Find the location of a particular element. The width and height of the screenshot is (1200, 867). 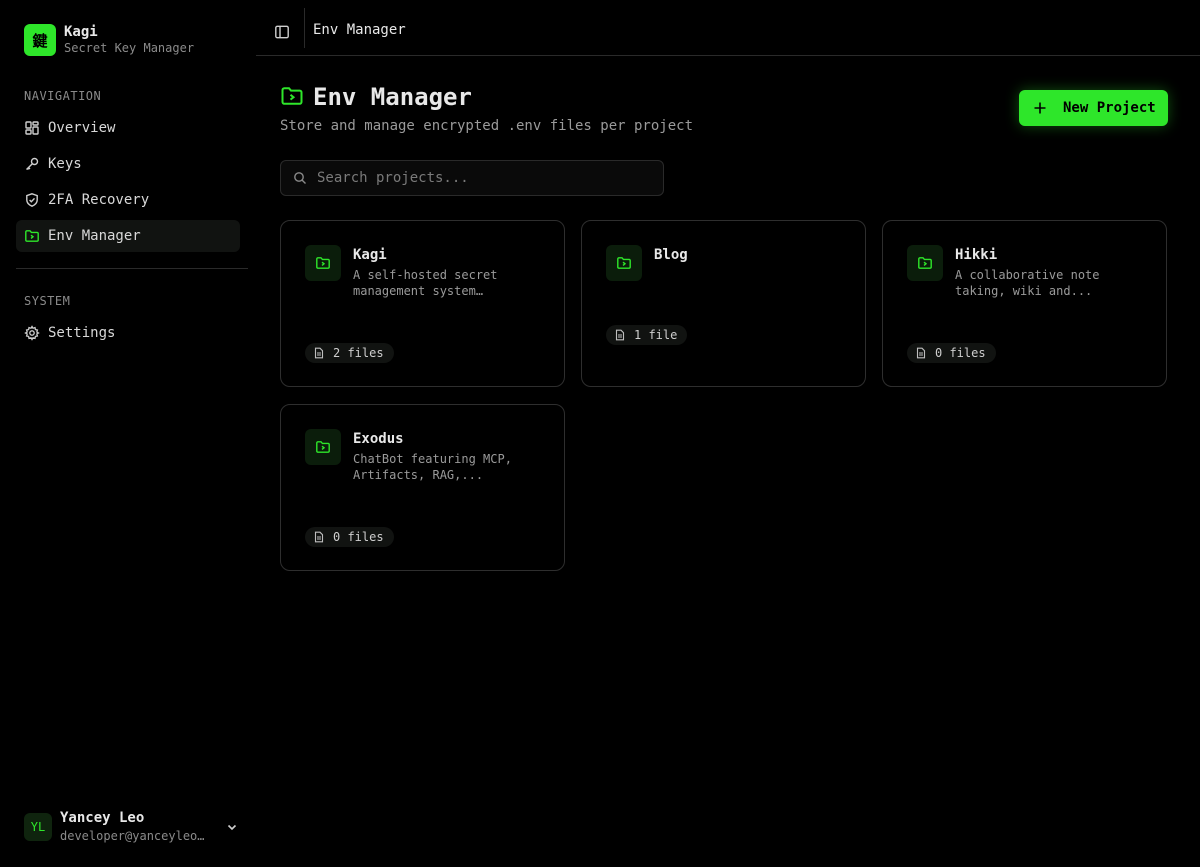

sidebar-item-overview: Overview is located at coordinates (128, 128).